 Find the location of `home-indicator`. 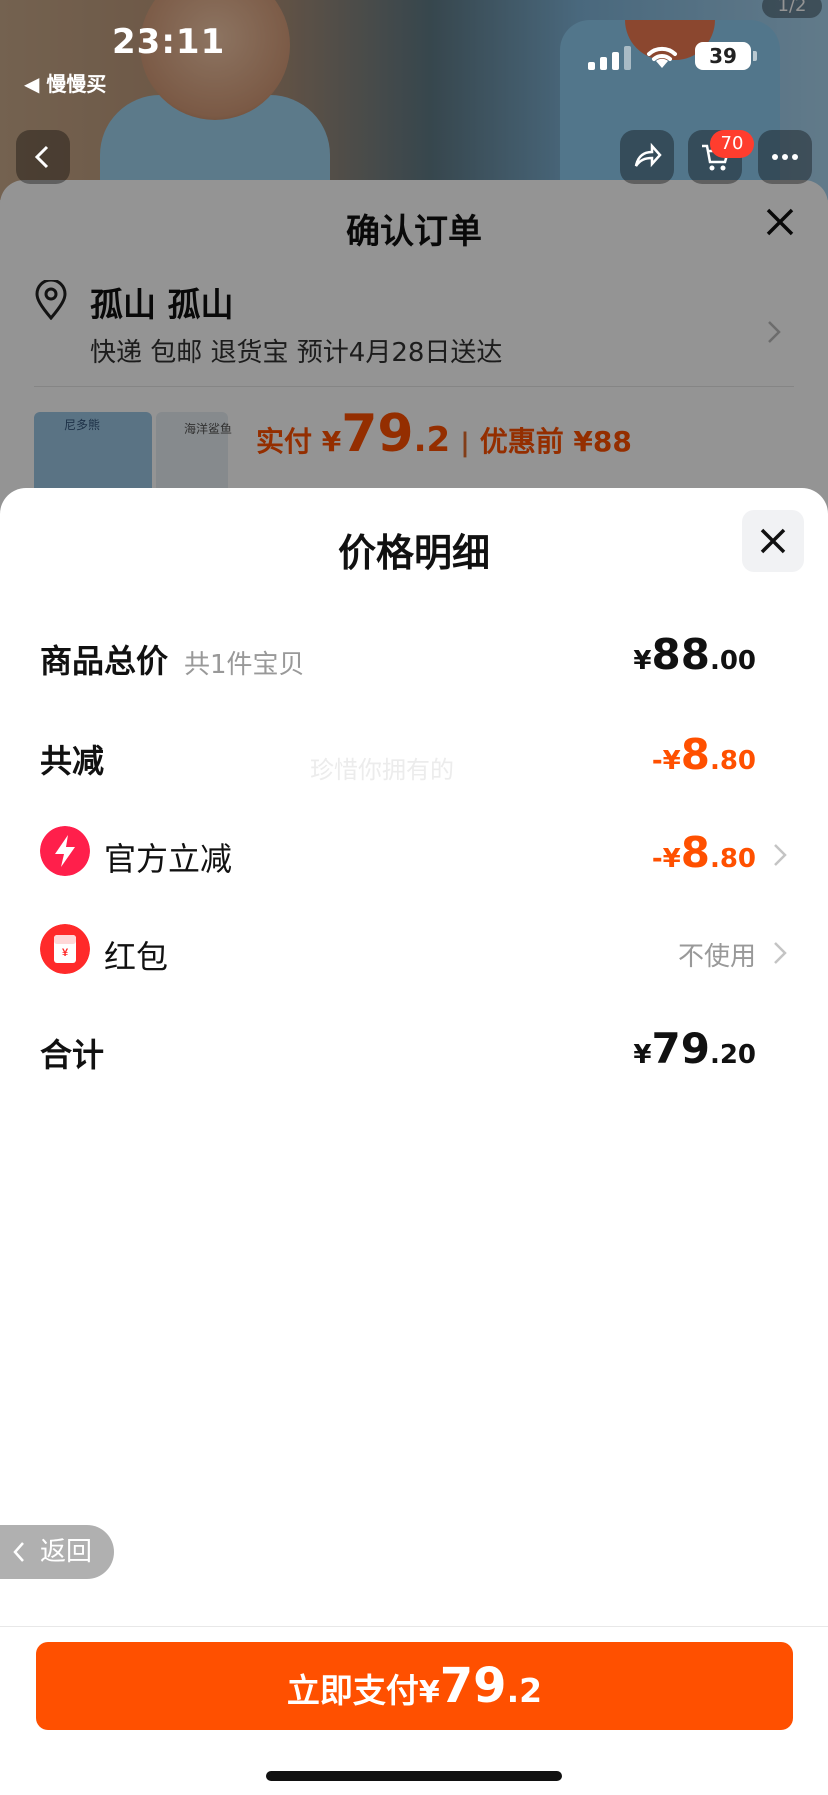

home-indicator is located at coordinates (414, 1776).